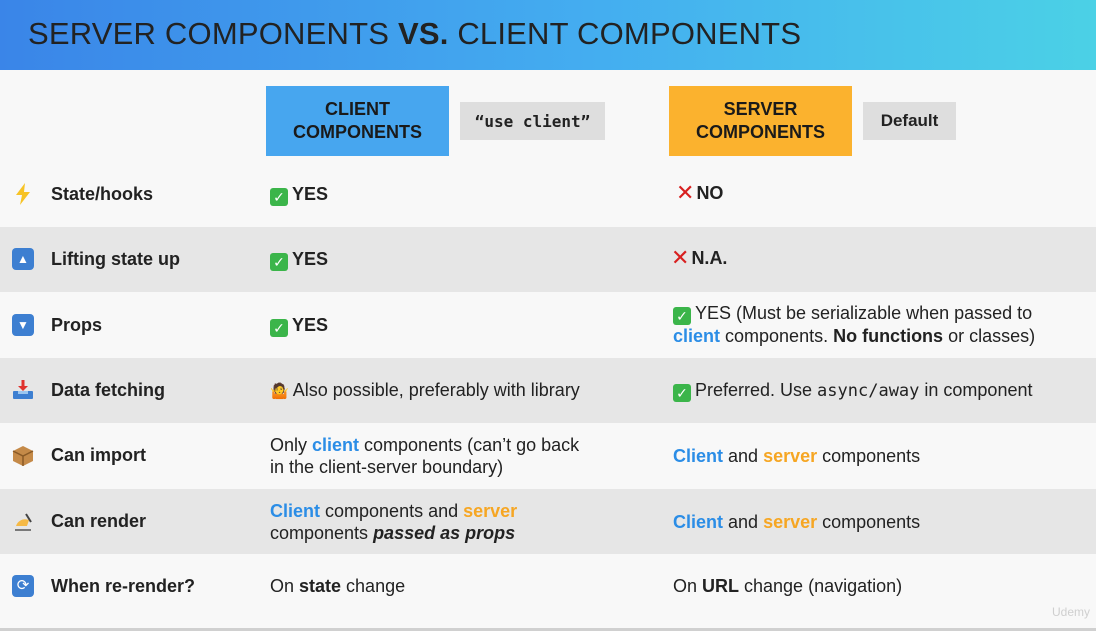  Describe the element at coordinates (99, 521) in the screenshot. I see `row-label: Can render` at that location.